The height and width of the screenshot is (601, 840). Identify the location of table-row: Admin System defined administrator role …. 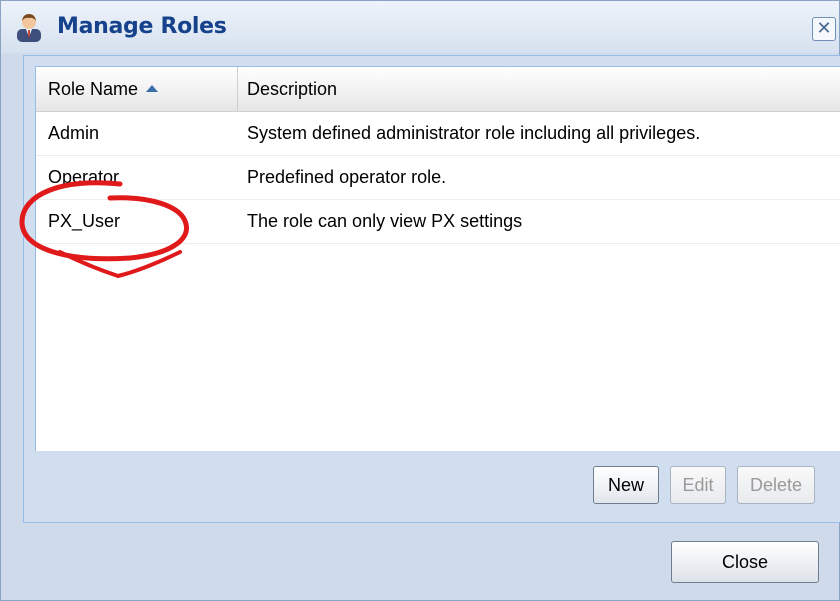
(438, 134).